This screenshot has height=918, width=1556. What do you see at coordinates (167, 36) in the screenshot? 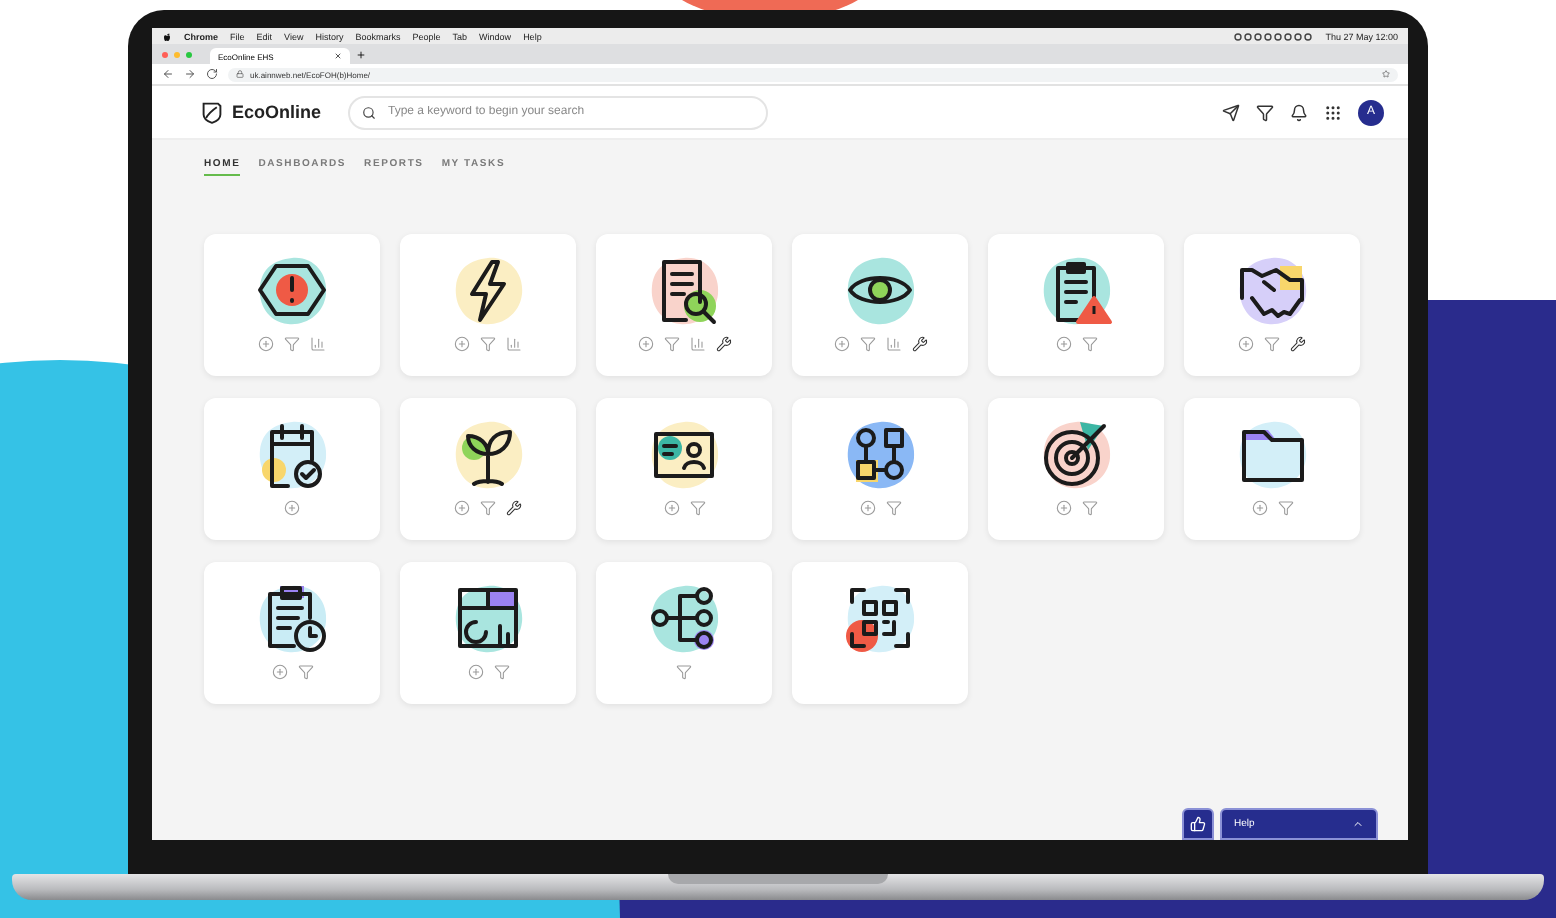
I see `apple-icon` at bounding box center [167, 36].